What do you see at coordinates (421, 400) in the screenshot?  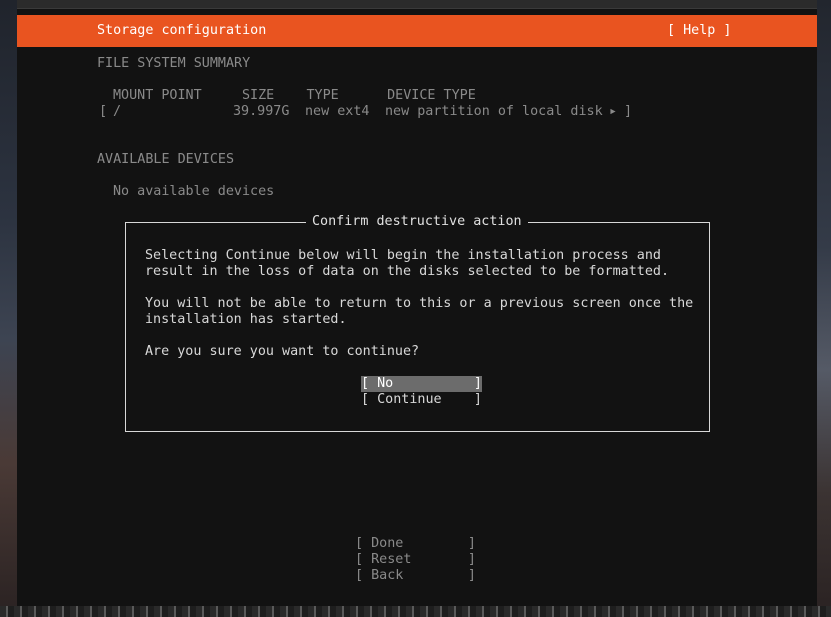 I see `continue-button: [ Continue ]` at bounding box center [421, 400].